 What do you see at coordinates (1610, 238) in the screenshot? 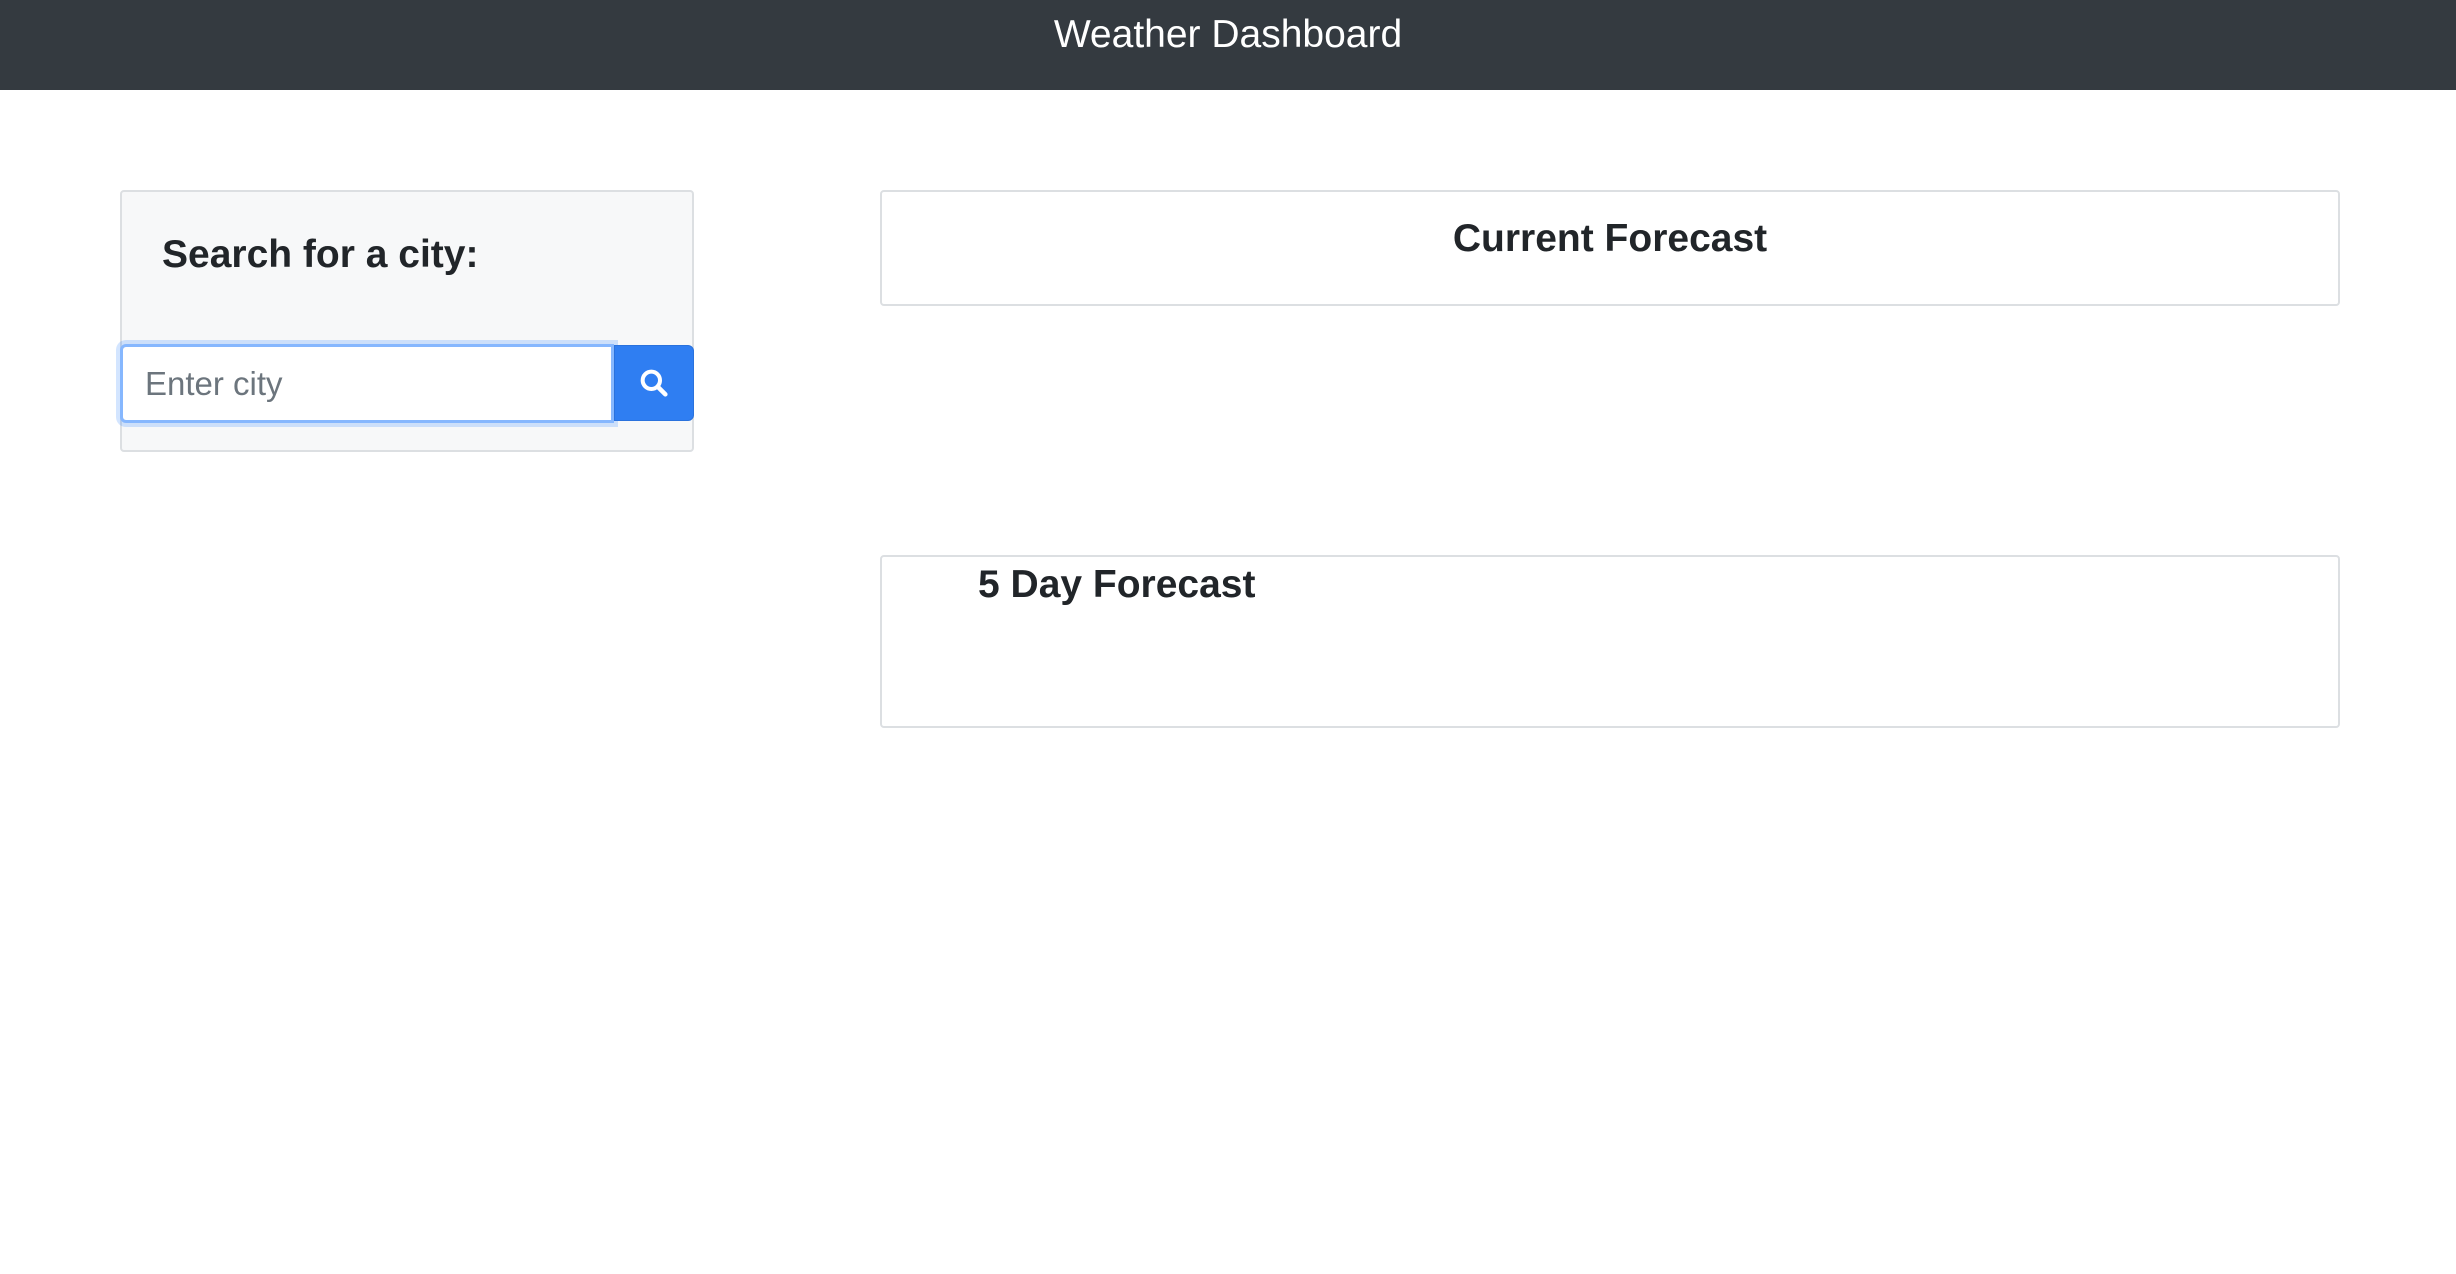
I see `current-forecast-title: Current Forecast` at bounding box center [1610, 238].